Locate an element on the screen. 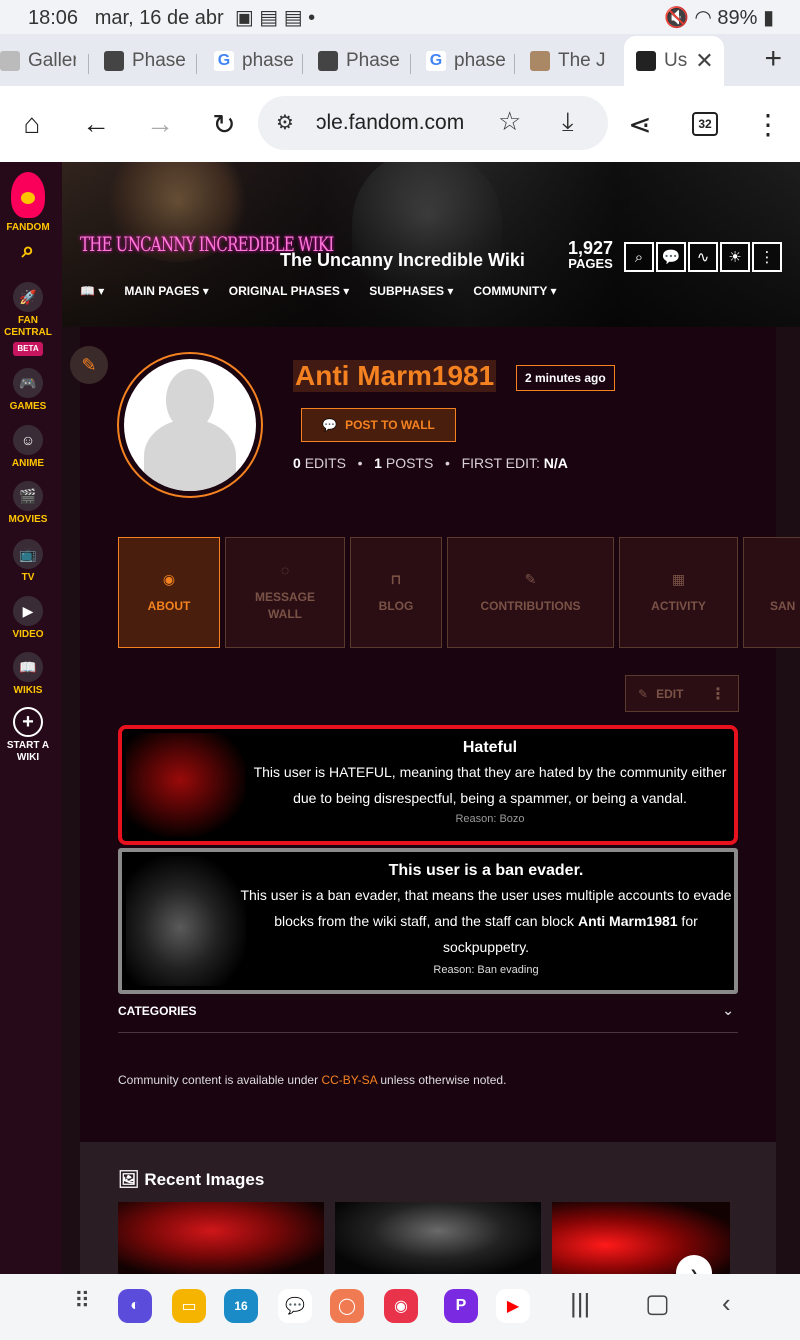 This screenshot has height=1340, width=800. tab-6: The J is located at coordinates (569, 61).